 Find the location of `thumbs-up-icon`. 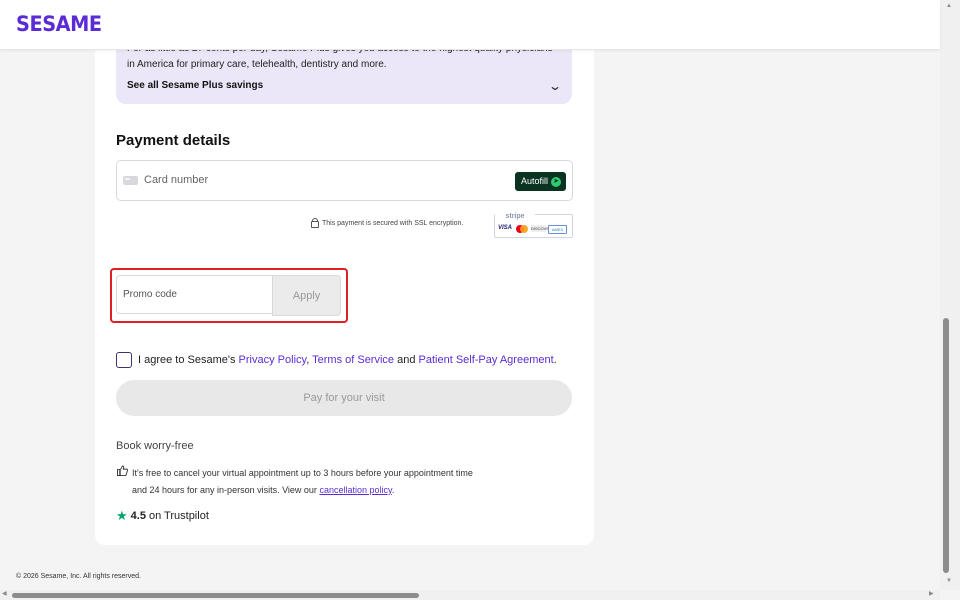

thumbs-up-icon is located at coordinates (122, 470).